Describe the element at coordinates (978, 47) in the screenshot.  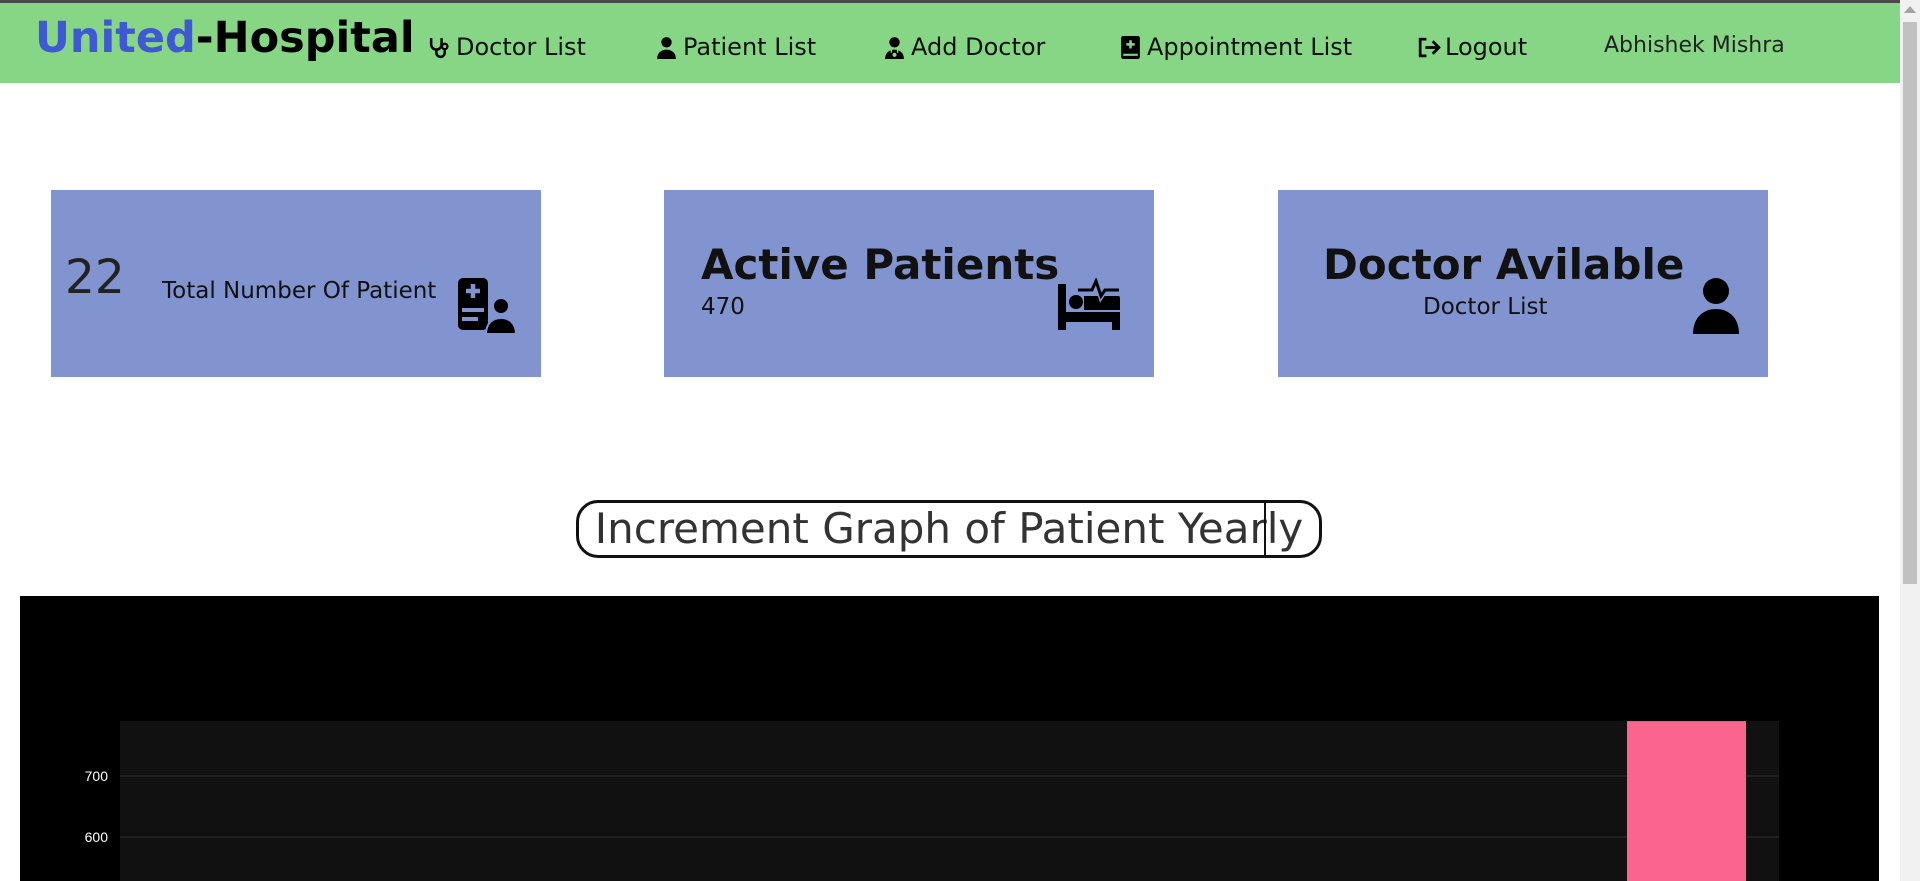
I see `nav-add-doctor-label: Add Doctor` at that location.